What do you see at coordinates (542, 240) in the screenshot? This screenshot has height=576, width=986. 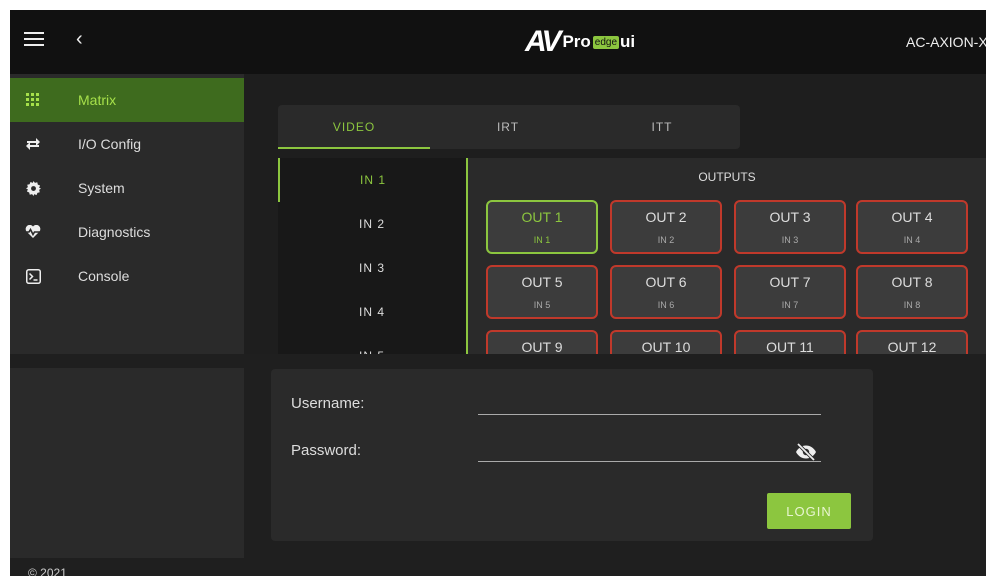 I see `routed-input-label: IN 1` at bounding box center [542, 240].